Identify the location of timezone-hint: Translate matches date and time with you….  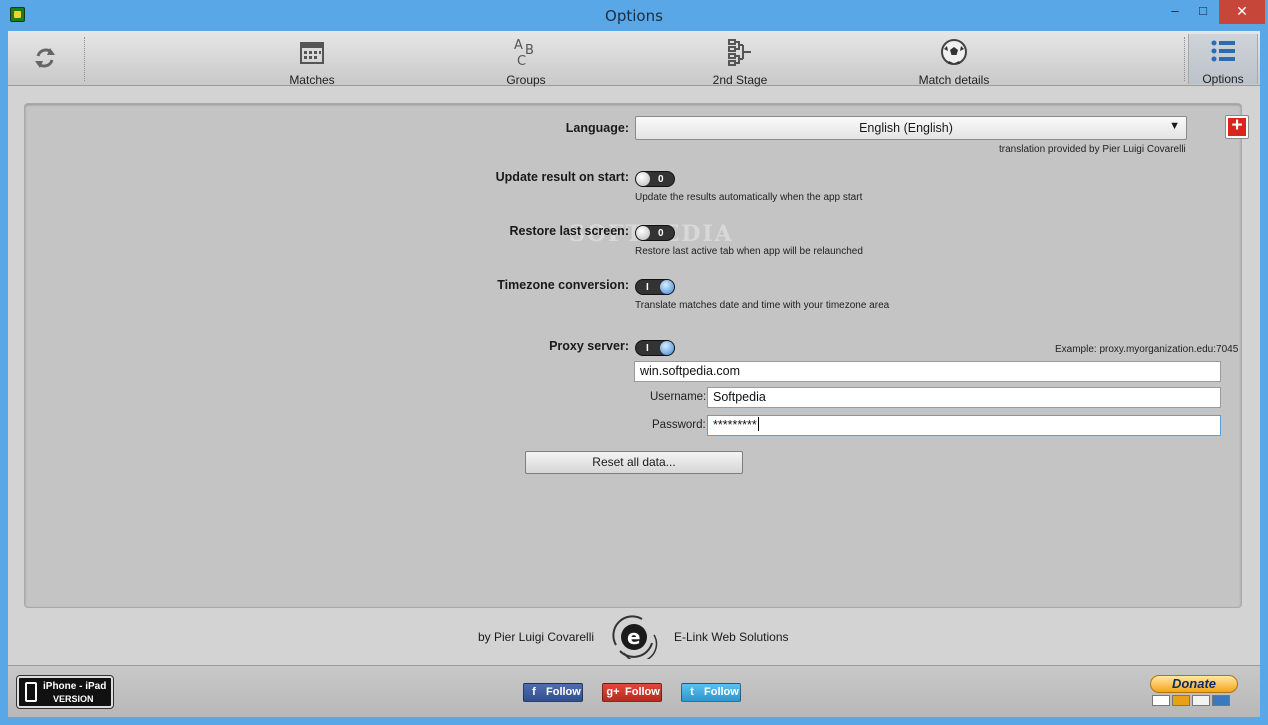
(762, 305).